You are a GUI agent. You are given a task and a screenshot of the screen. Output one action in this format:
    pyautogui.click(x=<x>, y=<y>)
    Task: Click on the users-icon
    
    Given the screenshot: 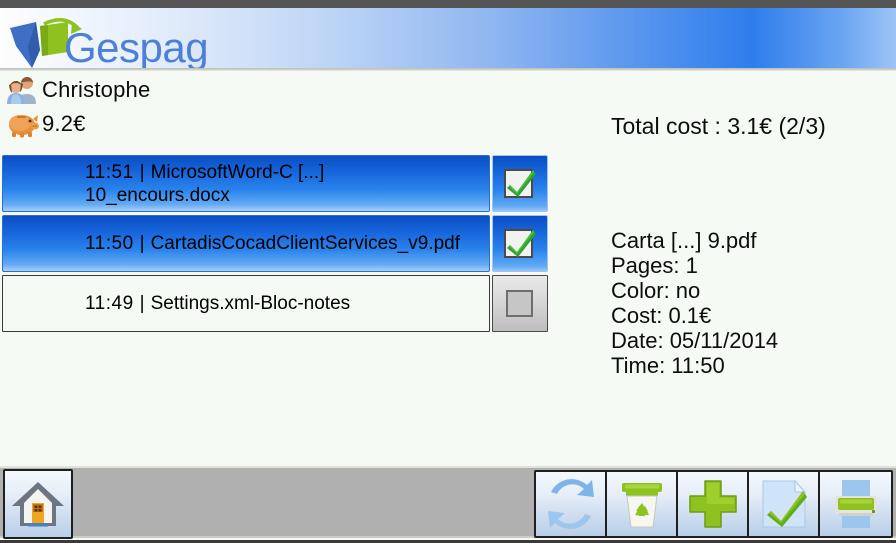 What is the action you would take?
    pyautogui.click(x=23, y=90)
    